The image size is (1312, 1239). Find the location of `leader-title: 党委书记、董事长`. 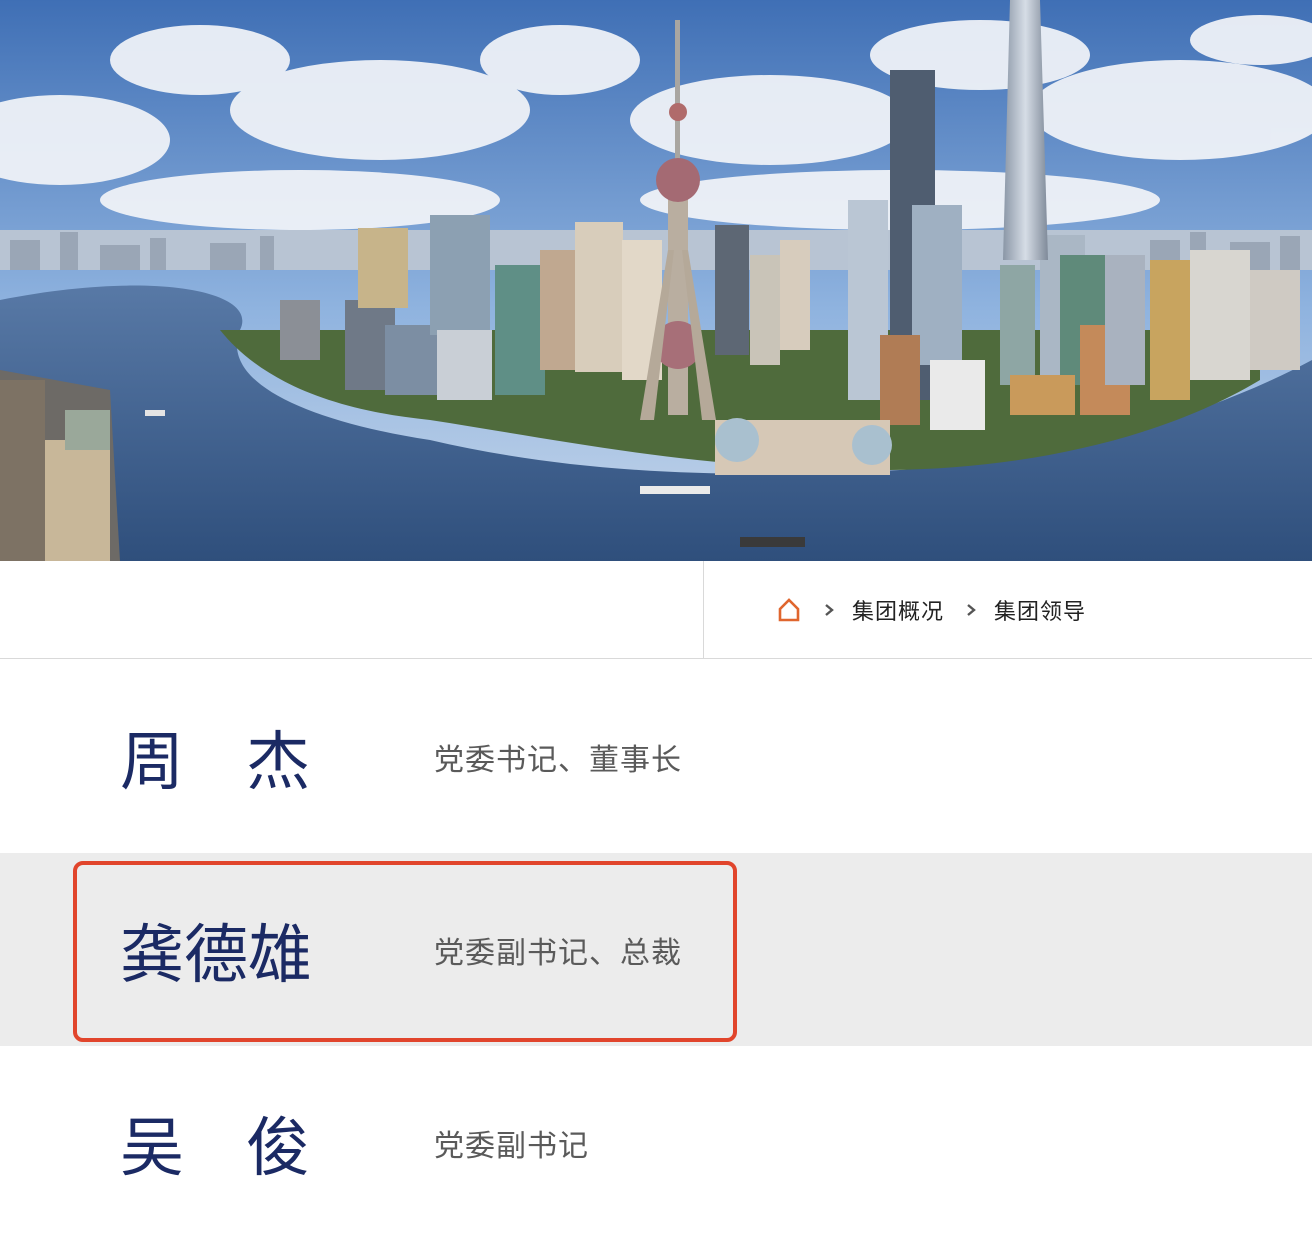

leader-title: 党委书记、董事长 is located at coordinates (558, 760).